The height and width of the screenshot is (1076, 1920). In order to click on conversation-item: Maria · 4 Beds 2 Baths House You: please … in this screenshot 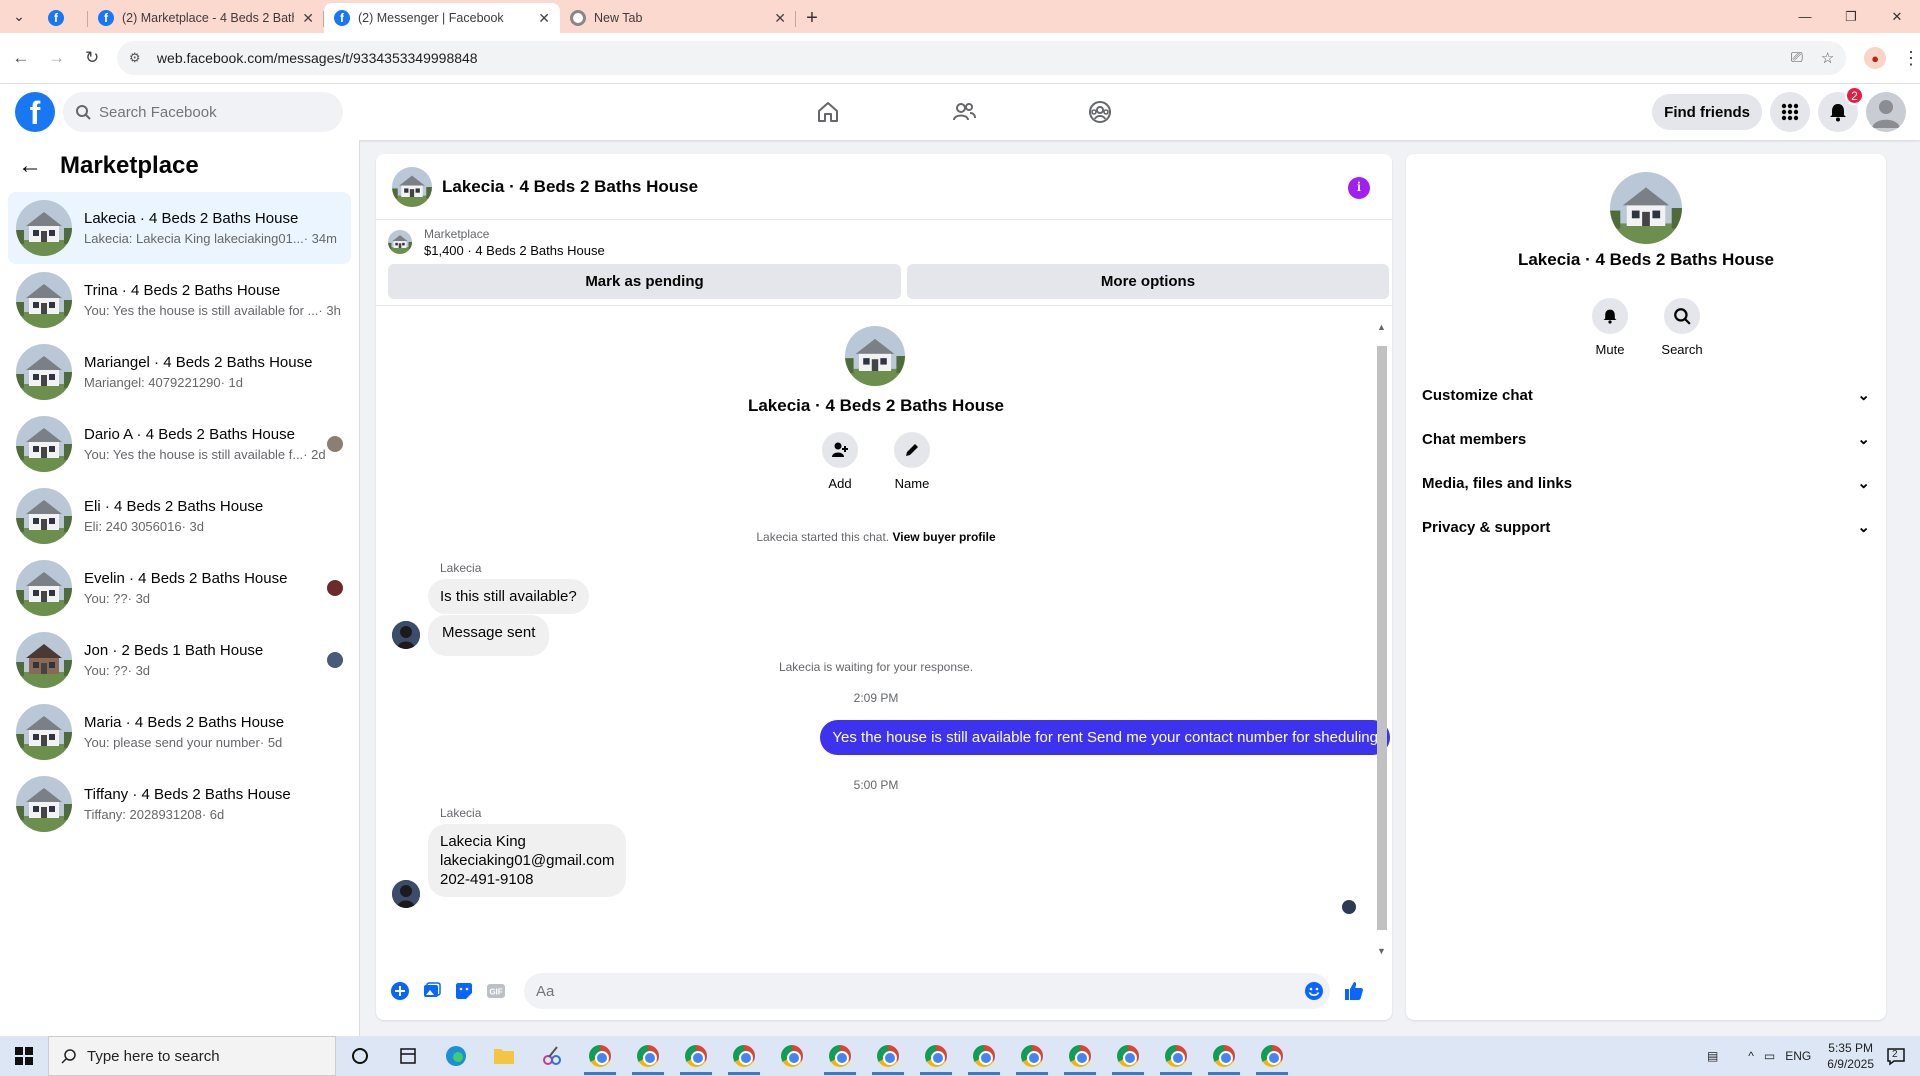, I will do `click(179, 732)`.